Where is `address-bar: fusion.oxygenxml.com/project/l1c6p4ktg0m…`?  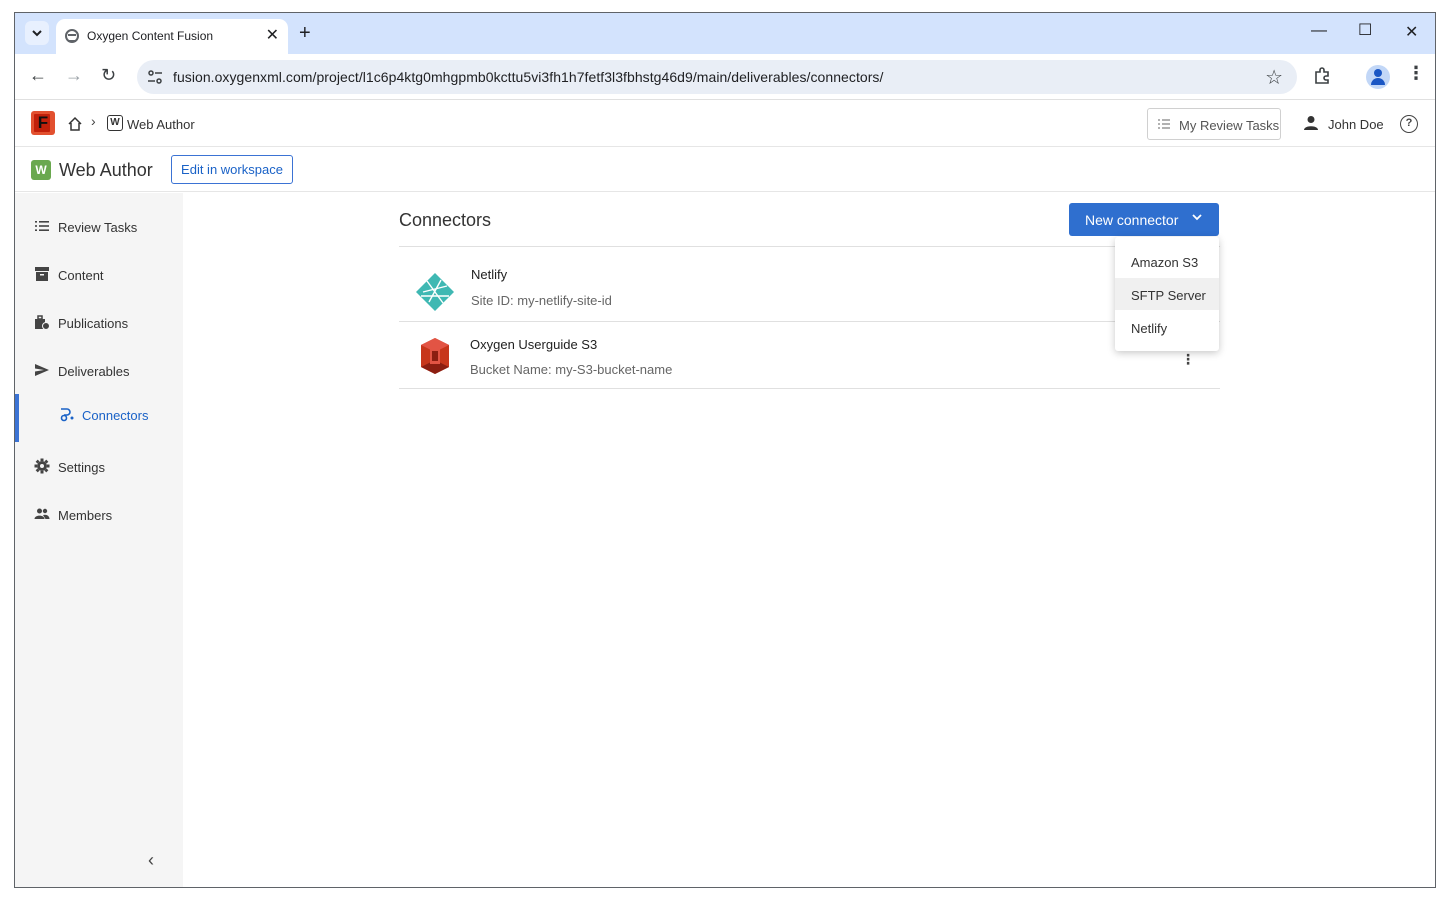
address-bar: fusion.oxygenxml.com/project/l1c6p4ktg0m… is located at coordinates (717, 77).